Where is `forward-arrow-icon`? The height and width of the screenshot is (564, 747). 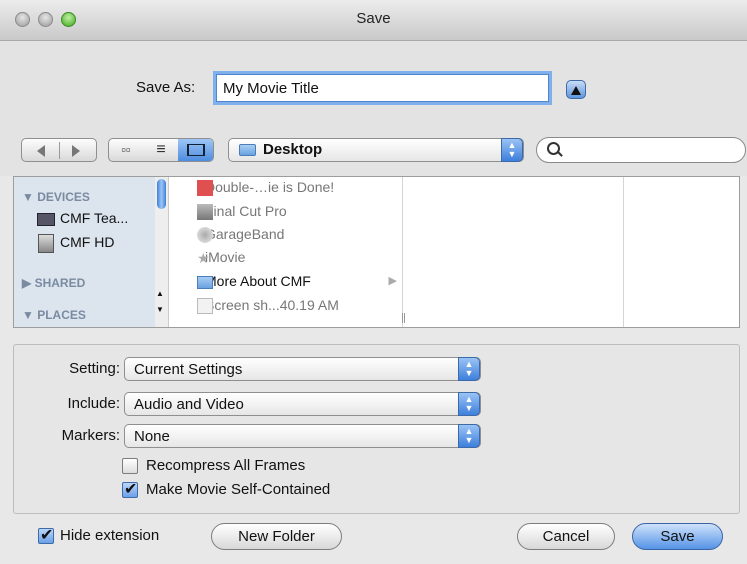 forward-arrow-icon is located at coordinates (76, 151).